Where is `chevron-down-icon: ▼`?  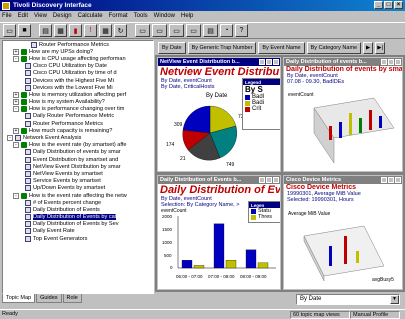
chevron-down-icon: ▼ is located at coordinates (394, 299).